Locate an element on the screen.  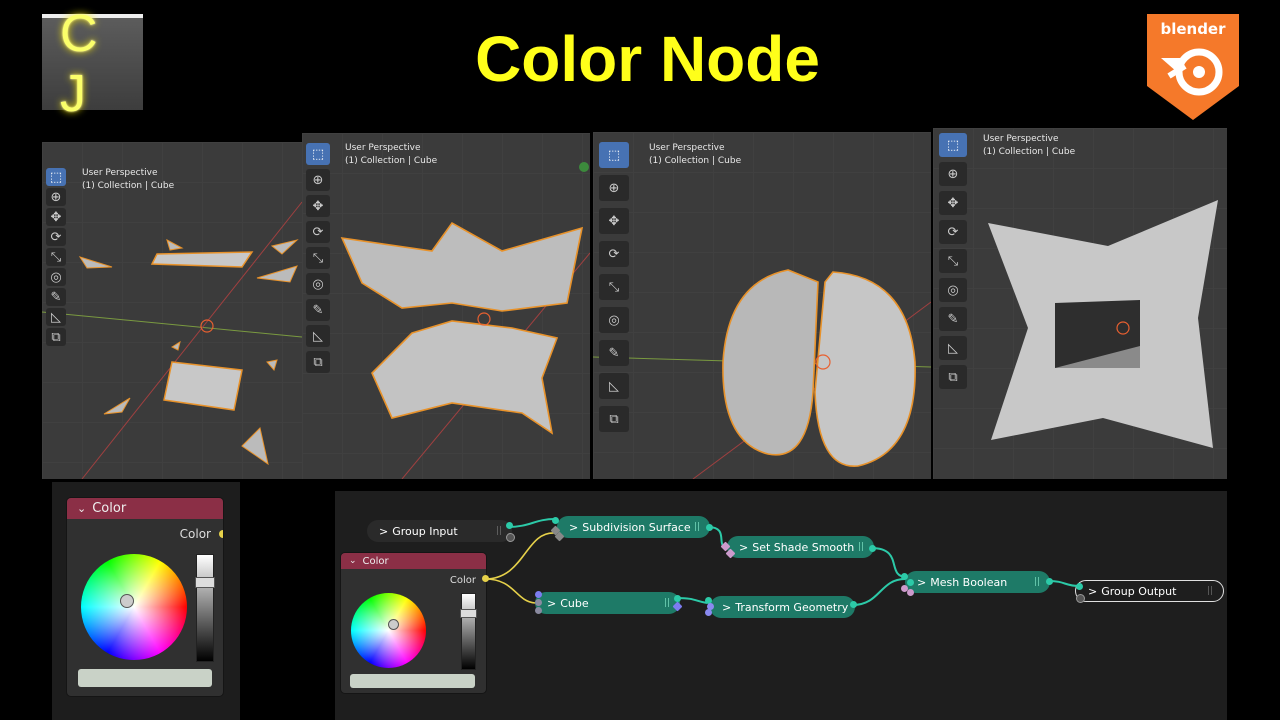
set-shade-smooth-chevron: > is located at coordinates (744, 547).